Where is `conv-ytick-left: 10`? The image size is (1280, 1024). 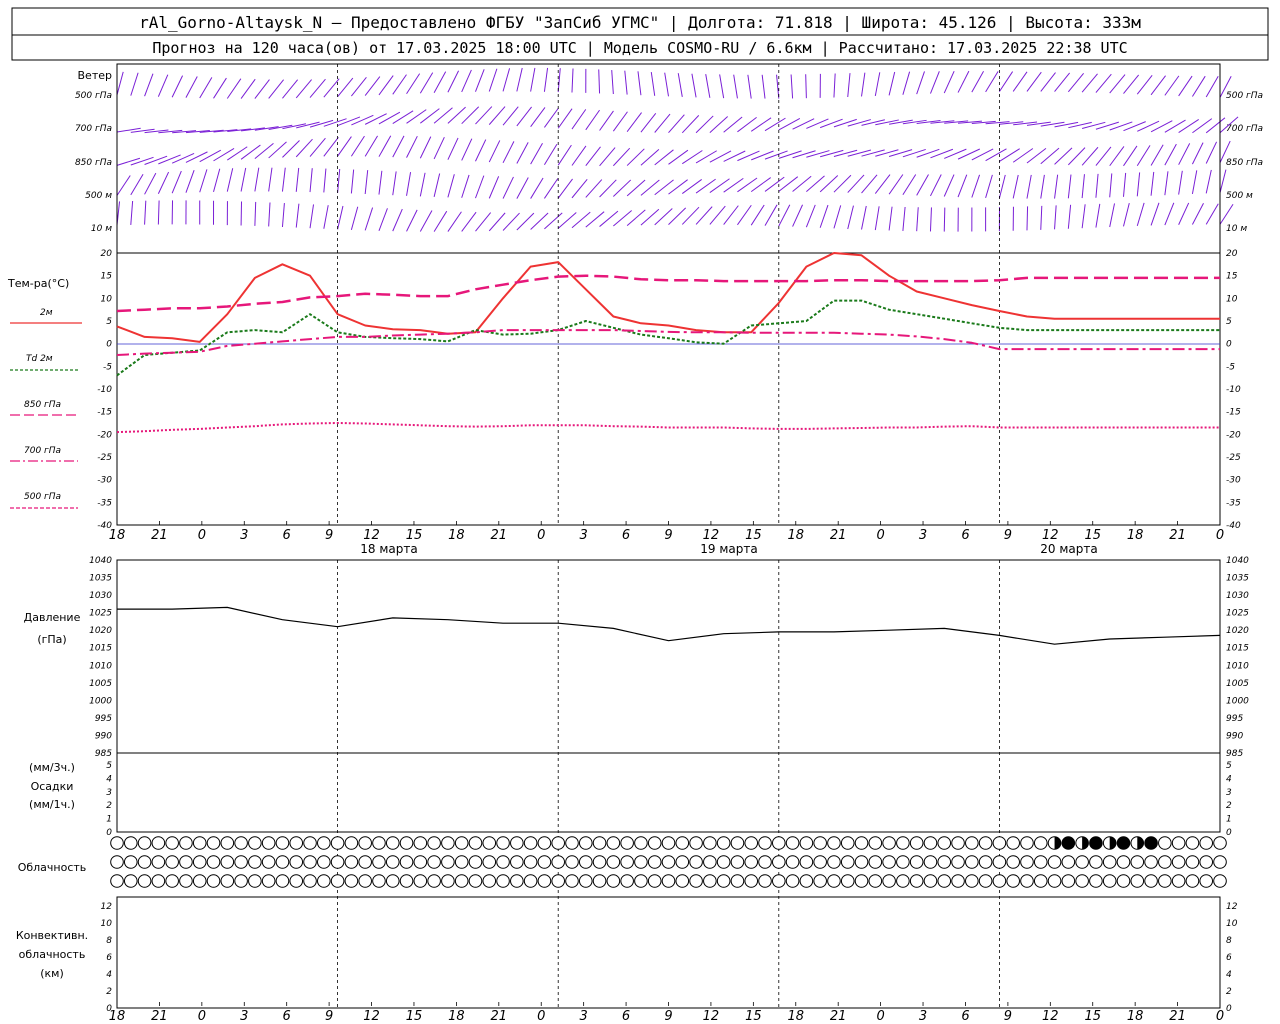
conv-ytick-left: 10 is located at coordinates (107, 924).